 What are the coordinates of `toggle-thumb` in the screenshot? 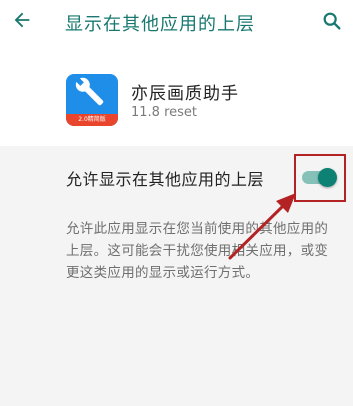 It's located at (327, 177).